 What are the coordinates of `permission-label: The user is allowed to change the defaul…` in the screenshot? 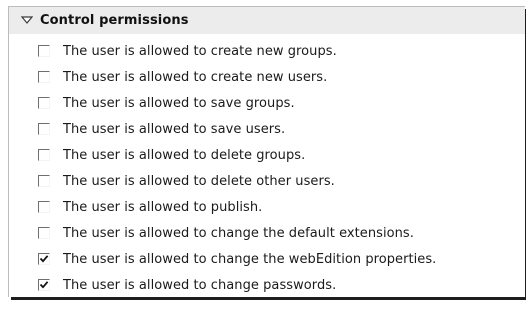 It's located at (238, 233).